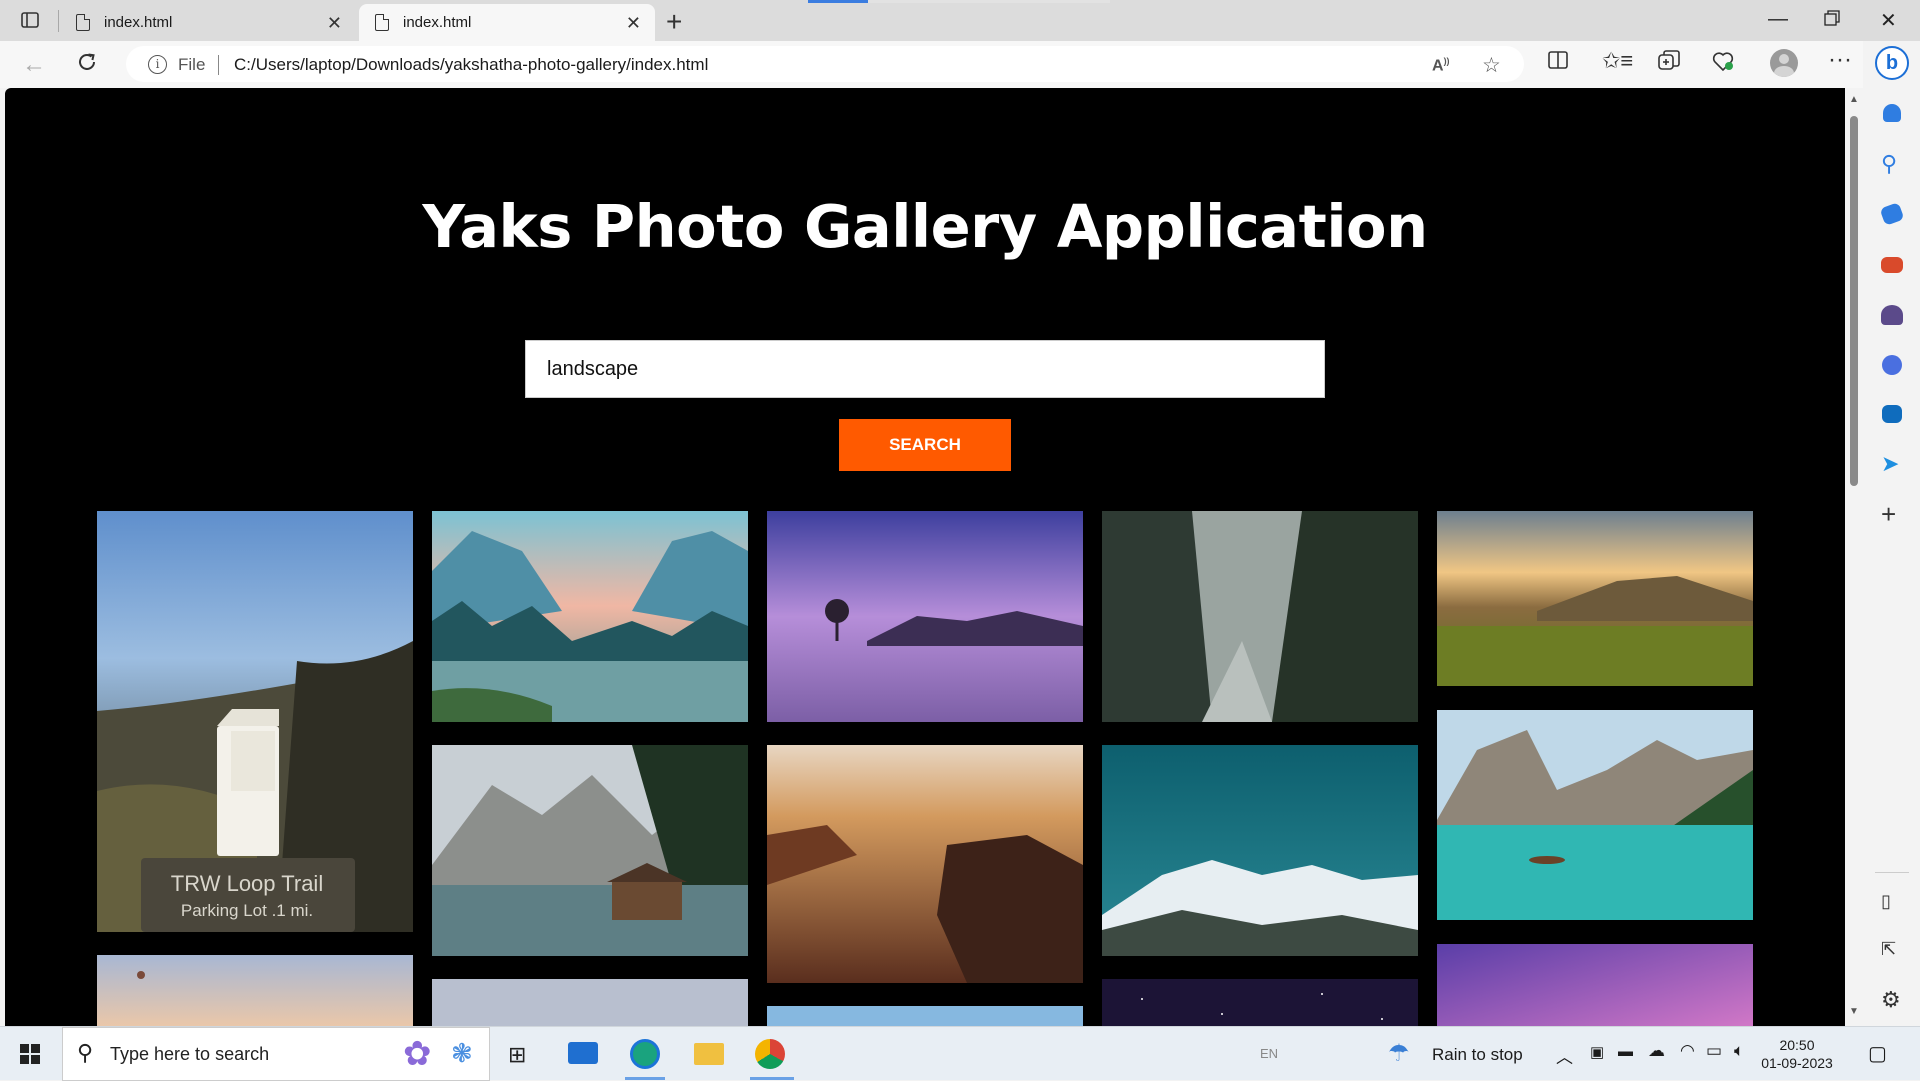 Image resolution: width=1920 pixels, height=1081 pixels. Describe the element at coordinates (1892, 315) in the screenshot. I see `games-icon` at that location.